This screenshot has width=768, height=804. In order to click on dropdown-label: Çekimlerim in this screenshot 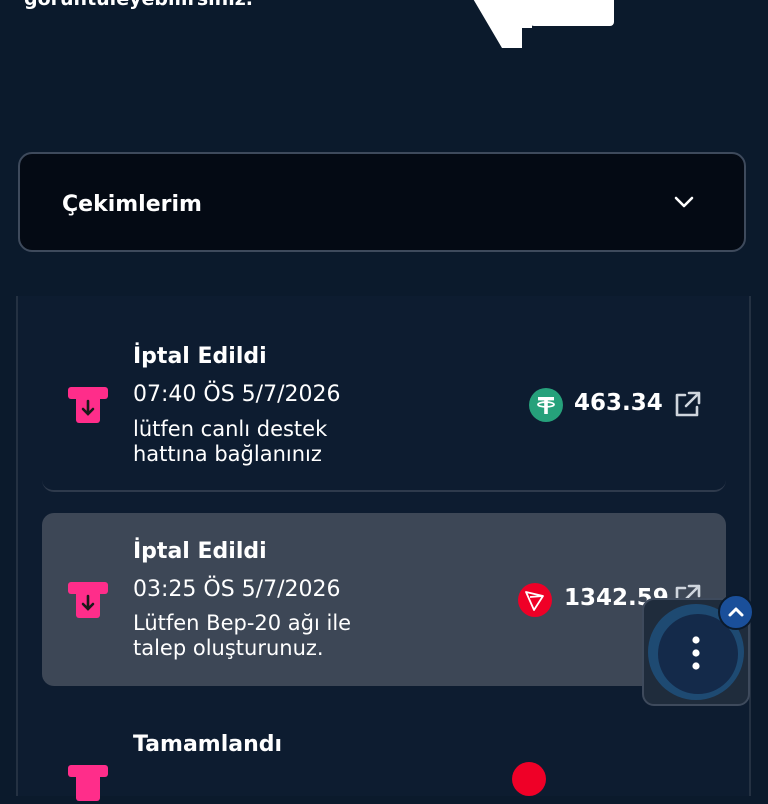, I will do `click(132, 204)`.